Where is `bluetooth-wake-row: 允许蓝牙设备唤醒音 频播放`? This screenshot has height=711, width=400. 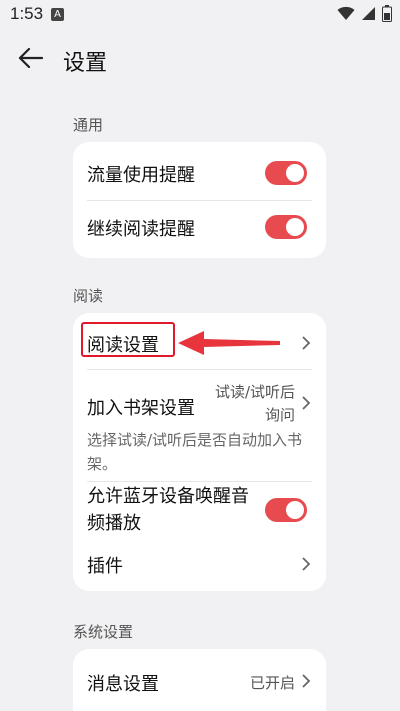 bluetooth-wake-row: 允许蓝牙设备唤醒音 频播放 is located at coordinates (199, 510).